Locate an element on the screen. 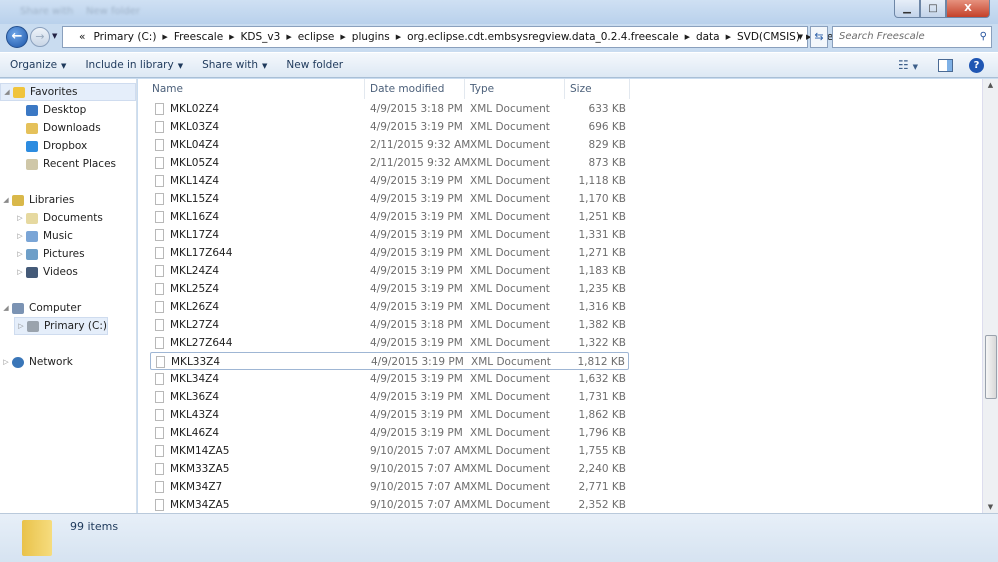  address-dropdown: ▼ is located at coordinates (800, 37).